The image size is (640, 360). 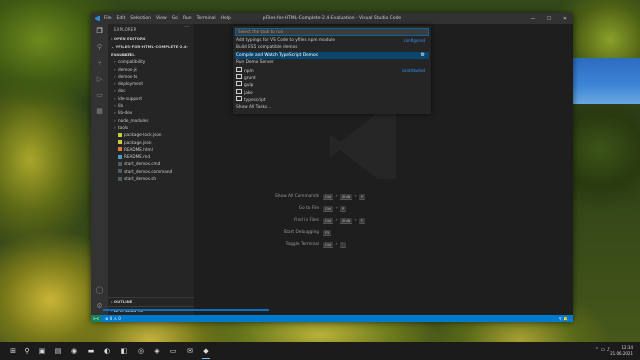 What do you see at coordinates (151, 301) in the screenshot?
I see `outline-section: › OUTLINE` at bounding box center [151, 301].